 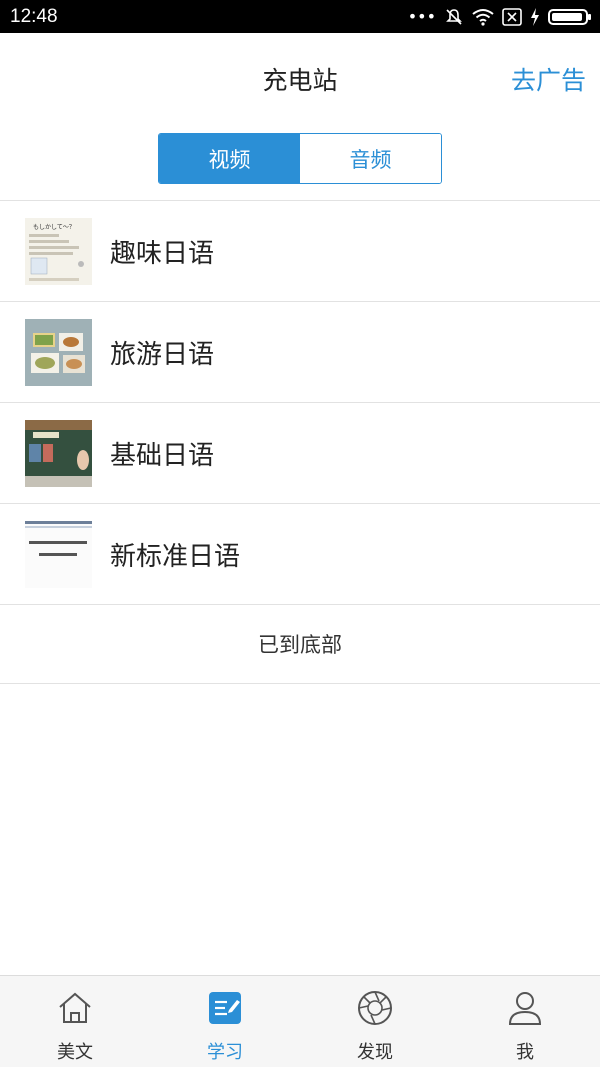 What do you see at coordinates (370, 158) in the screenshot?
I see `tab-audio: 音频` at bounding box center [370, 158].